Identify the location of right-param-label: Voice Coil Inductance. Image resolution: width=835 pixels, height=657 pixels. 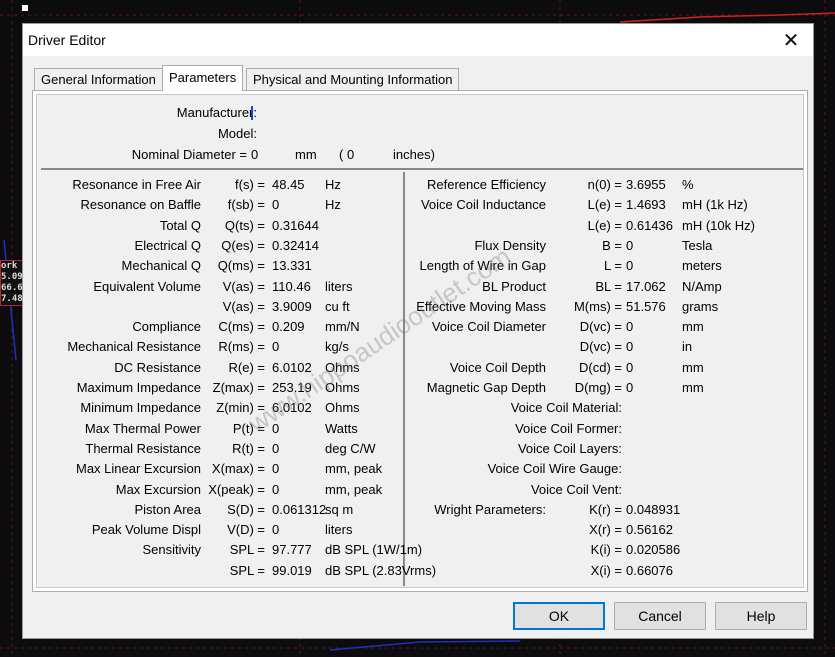
(483, 205).